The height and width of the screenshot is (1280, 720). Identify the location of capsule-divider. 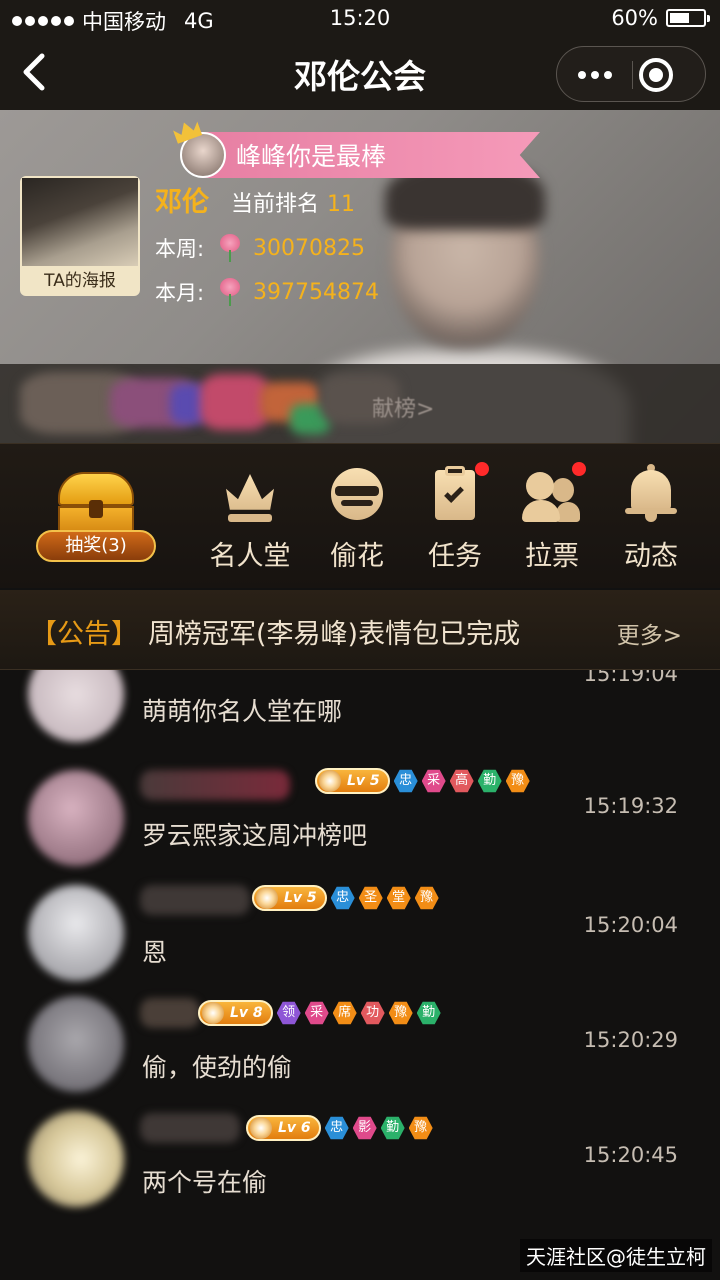
(632, 75).